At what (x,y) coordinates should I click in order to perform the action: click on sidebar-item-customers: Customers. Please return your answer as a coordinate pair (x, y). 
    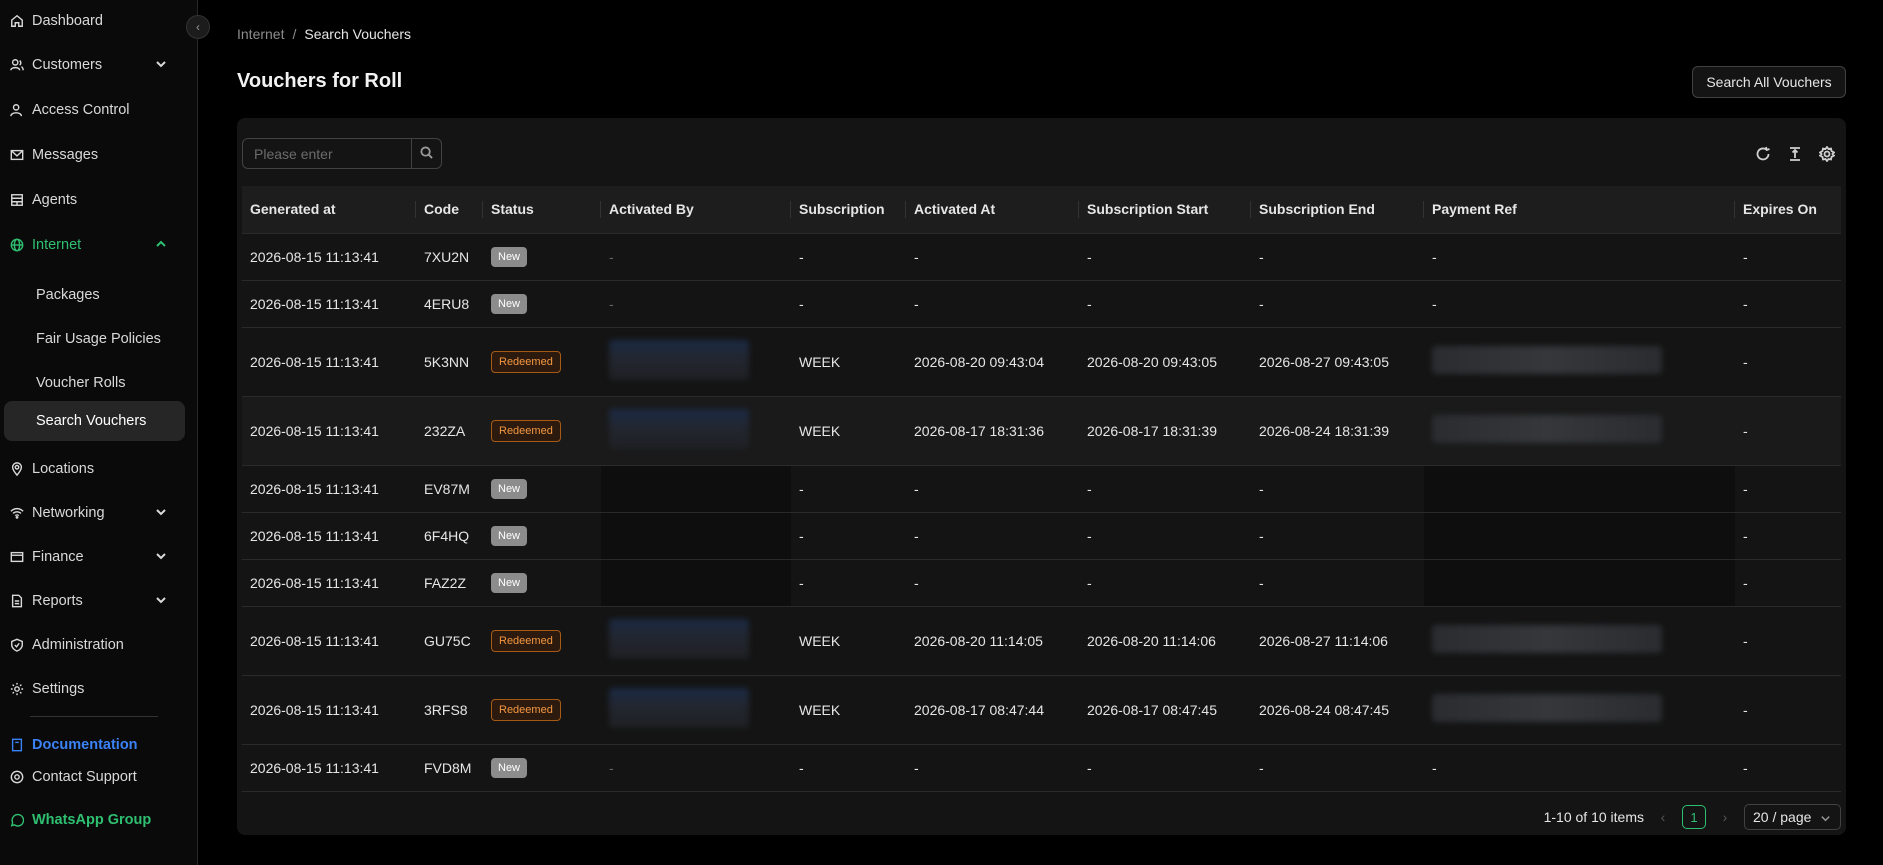
    Looking at the image, I should click on (92, 65).